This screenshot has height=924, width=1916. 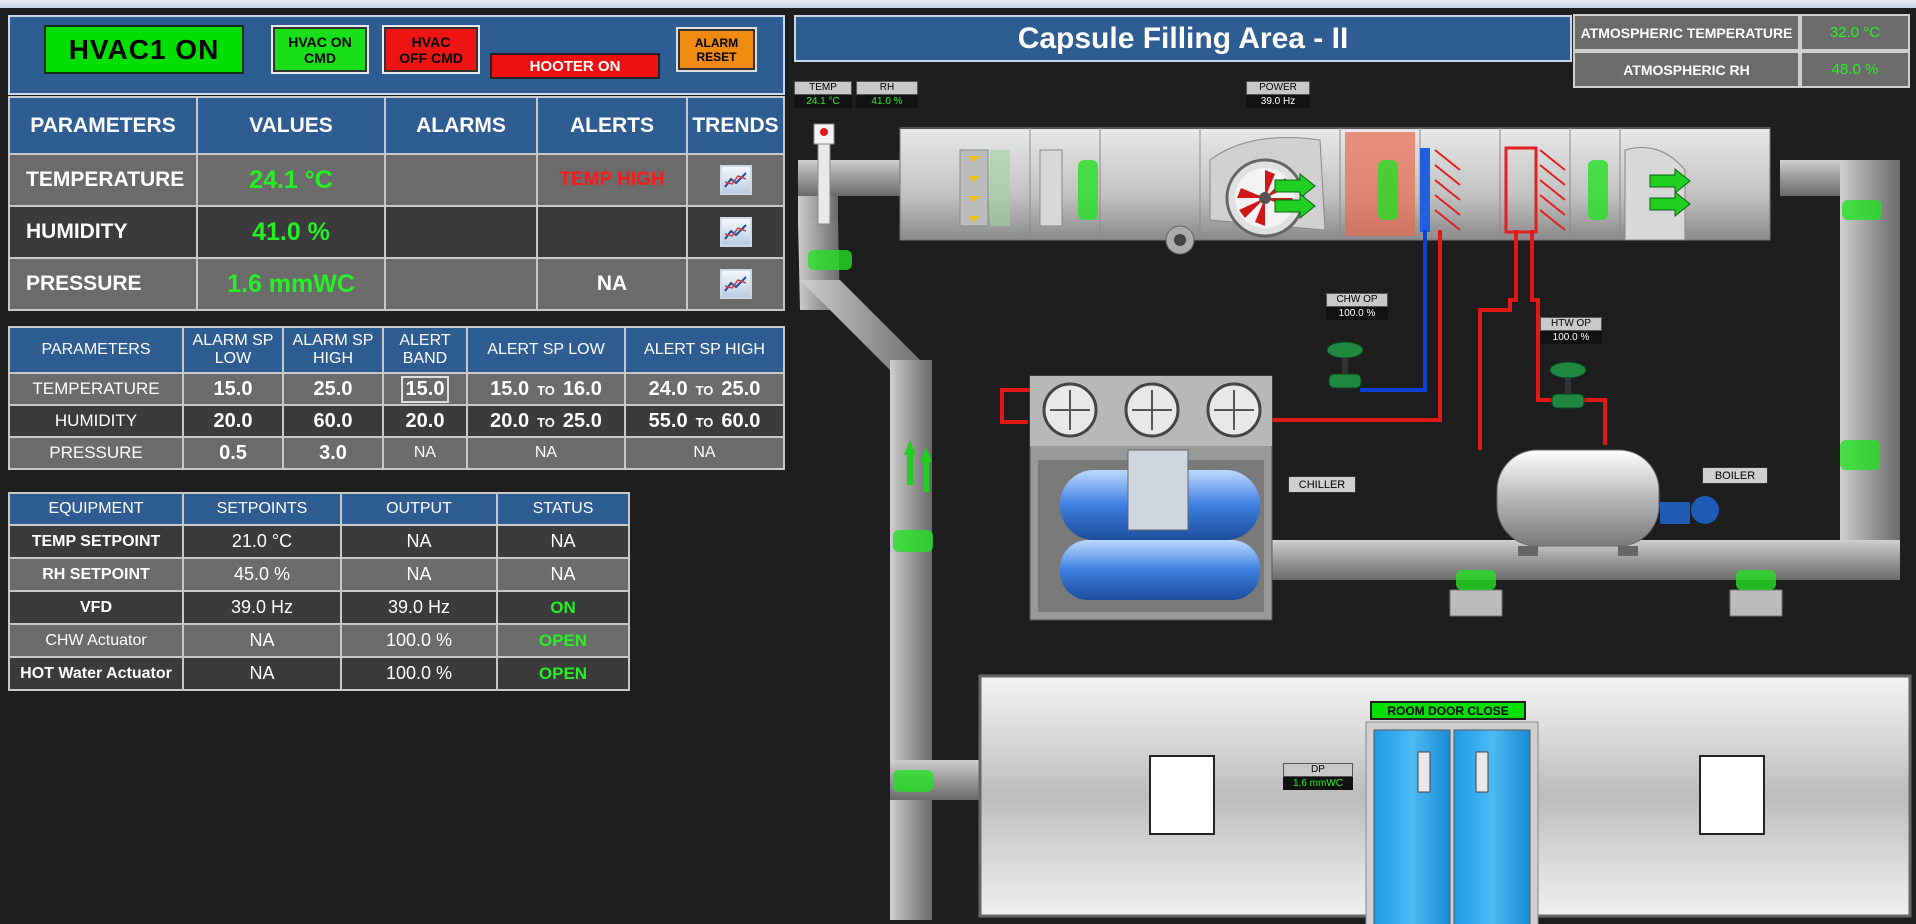 I want to click on window-top-edge, so click(x=958, y=4).